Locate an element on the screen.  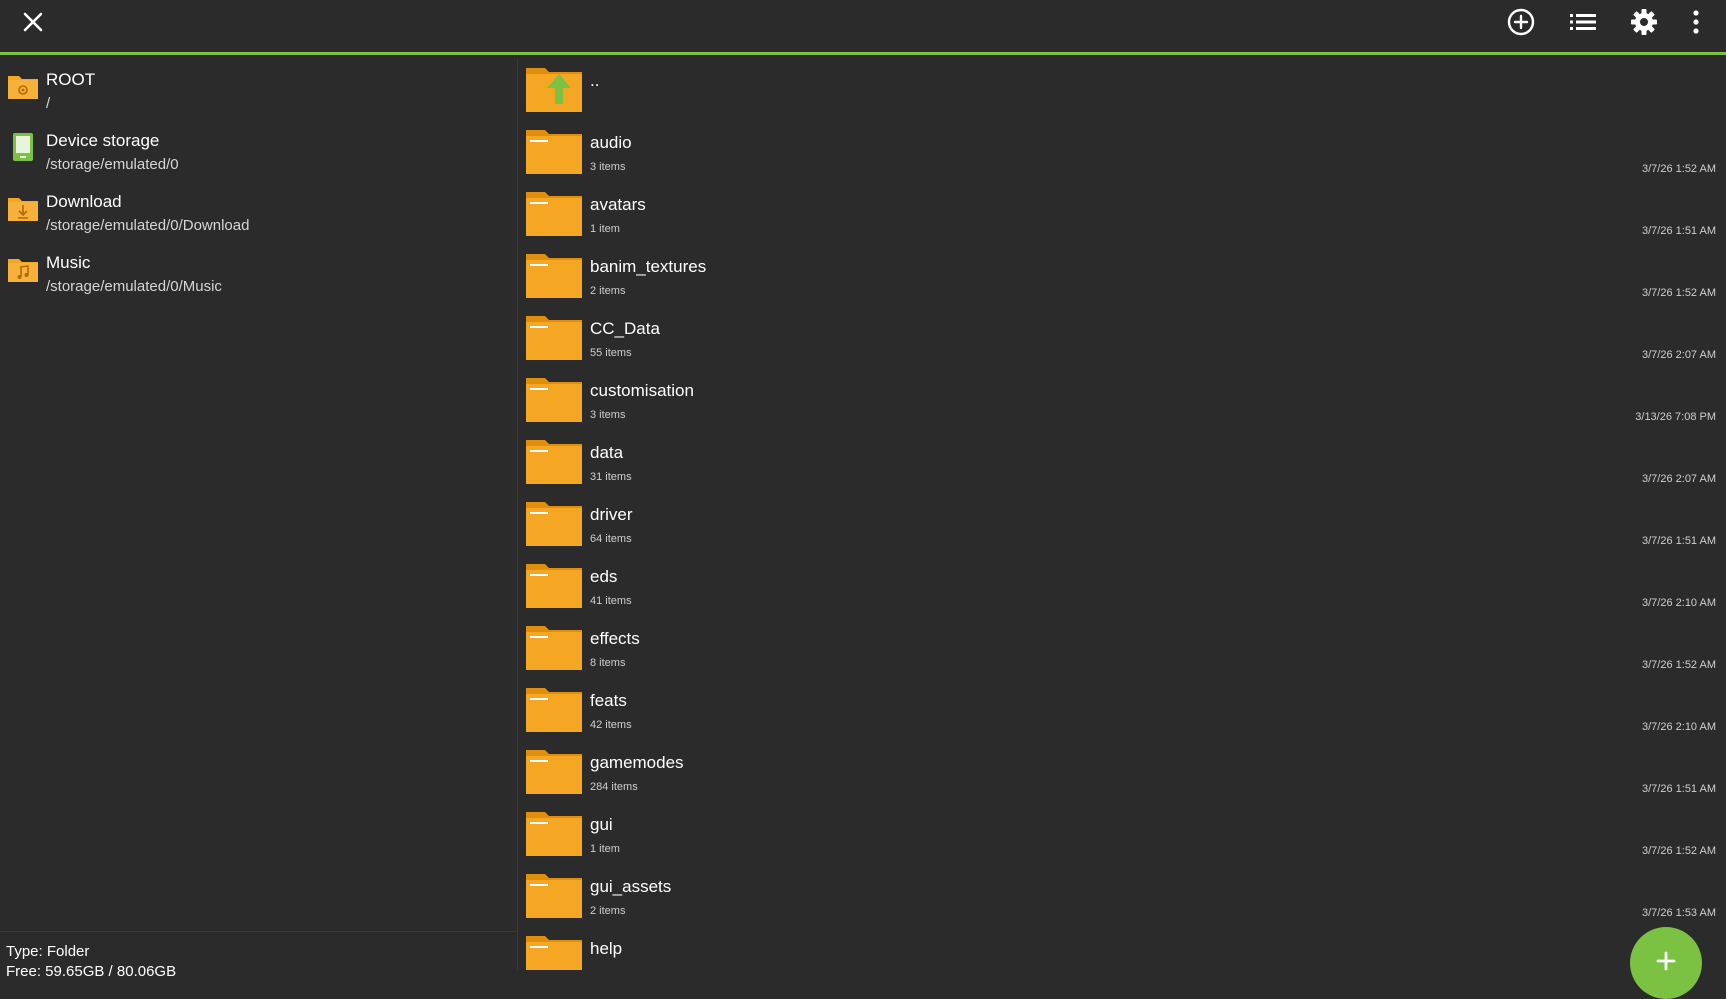
close-button is located at coordinates (33, 22).